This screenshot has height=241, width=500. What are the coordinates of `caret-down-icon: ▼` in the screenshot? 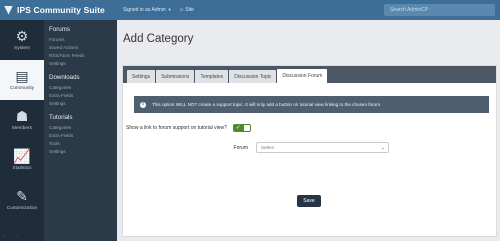 It's located at (169, 9).